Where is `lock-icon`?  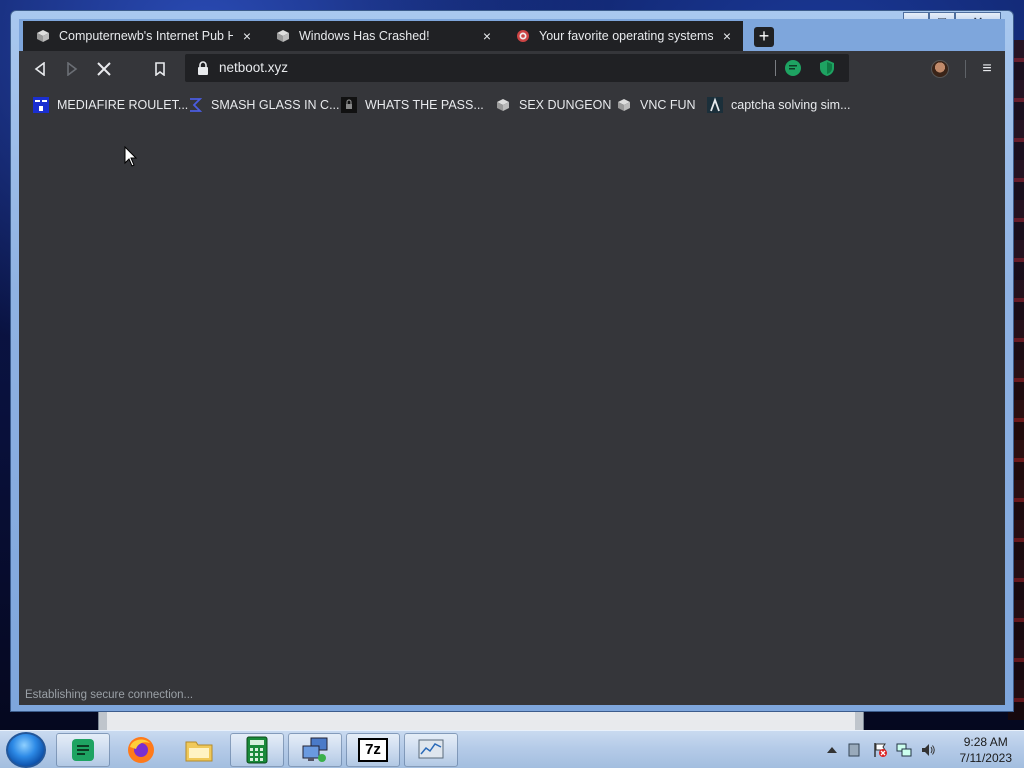 lock-icon is located at coordinates (203, 68).